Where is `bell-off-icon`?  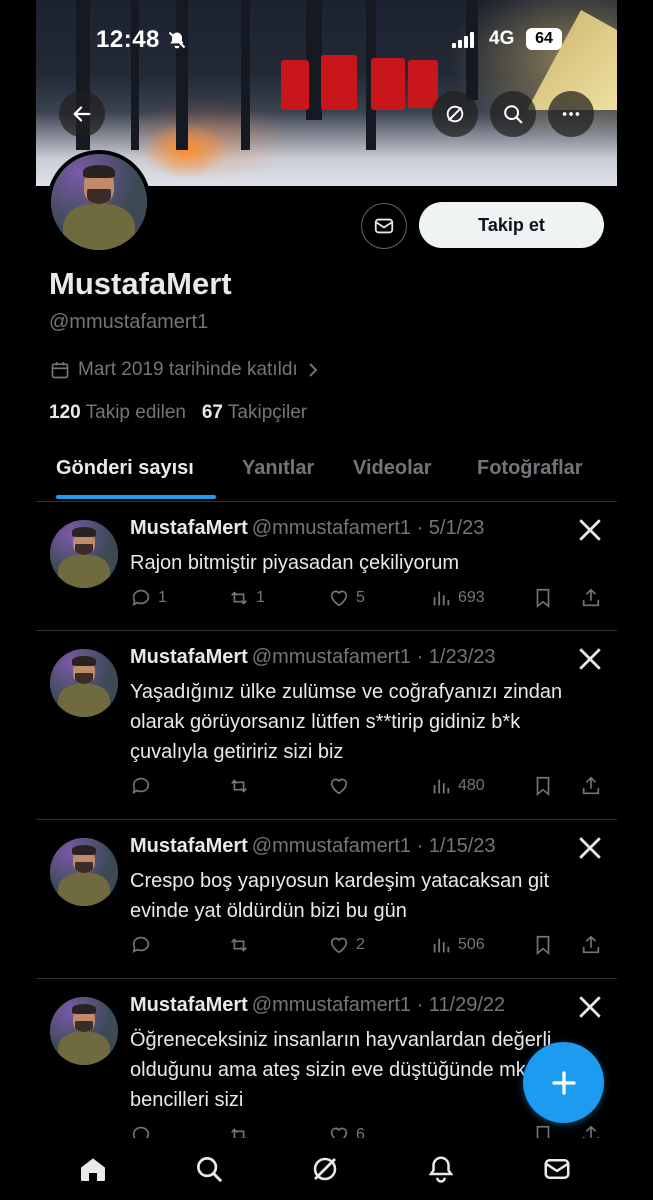
bell-off-icon is located at coordinates (177, 40).